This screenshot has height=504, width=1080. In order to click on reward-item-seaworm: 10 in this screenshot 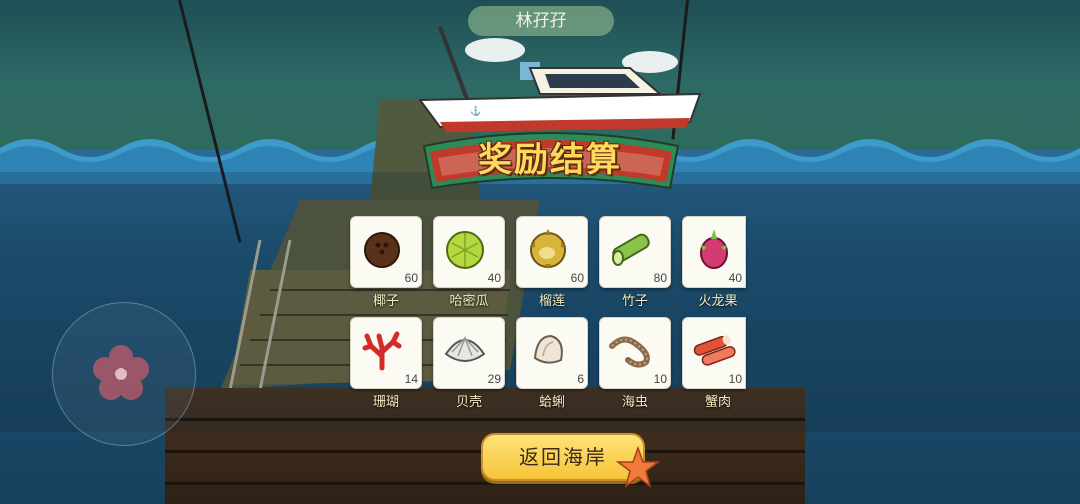, I will do `click(635, 353)`.